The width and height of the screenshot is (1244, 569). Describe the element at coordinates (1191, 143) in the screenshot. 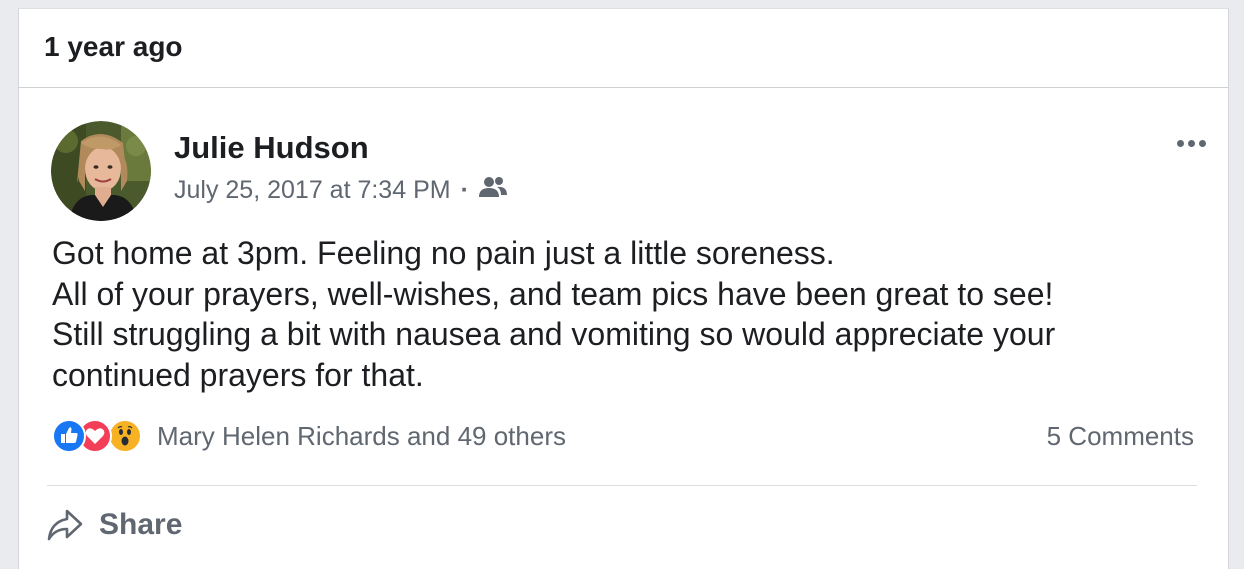

I see `more-options-icon` at that location.